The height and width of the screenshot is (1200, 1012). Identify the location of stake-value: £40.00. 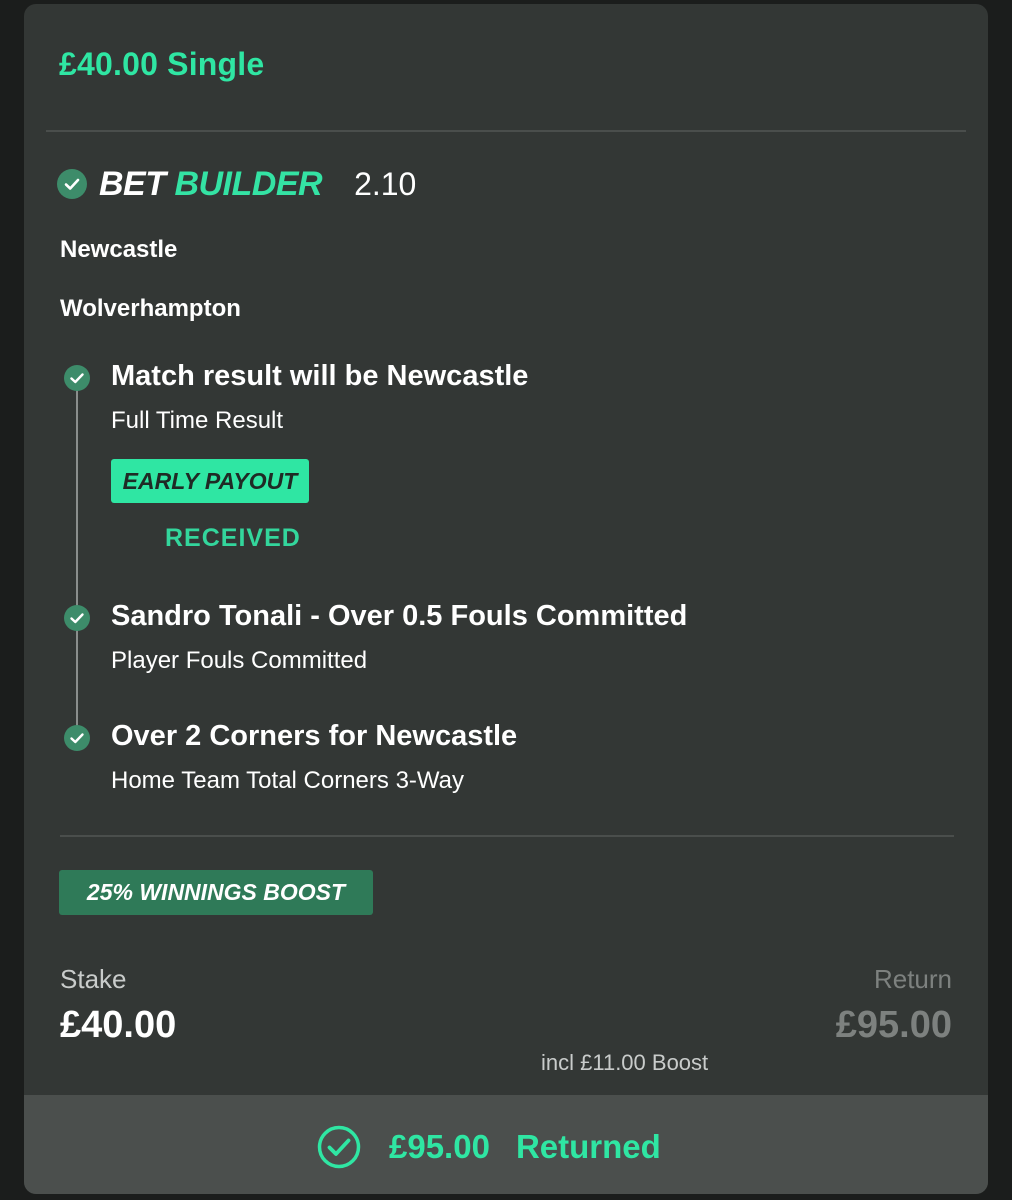
(118, 1025).